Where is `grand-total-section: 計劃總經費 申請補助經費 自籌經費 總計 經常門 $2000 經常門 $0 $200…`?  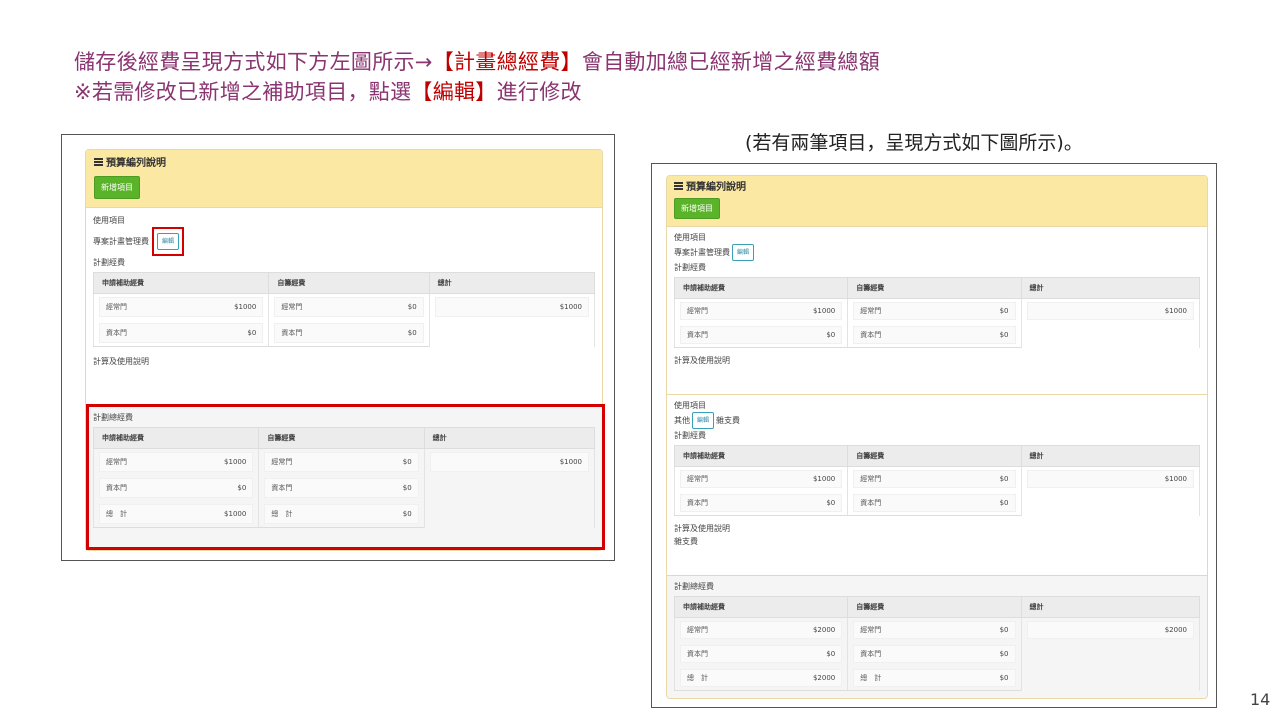
grand-total-section: 計劃總經費 申請補助經費 自籌經費 總計 經常門 $2000 經常門 $0 $200… is located at coordinates (937, 636).